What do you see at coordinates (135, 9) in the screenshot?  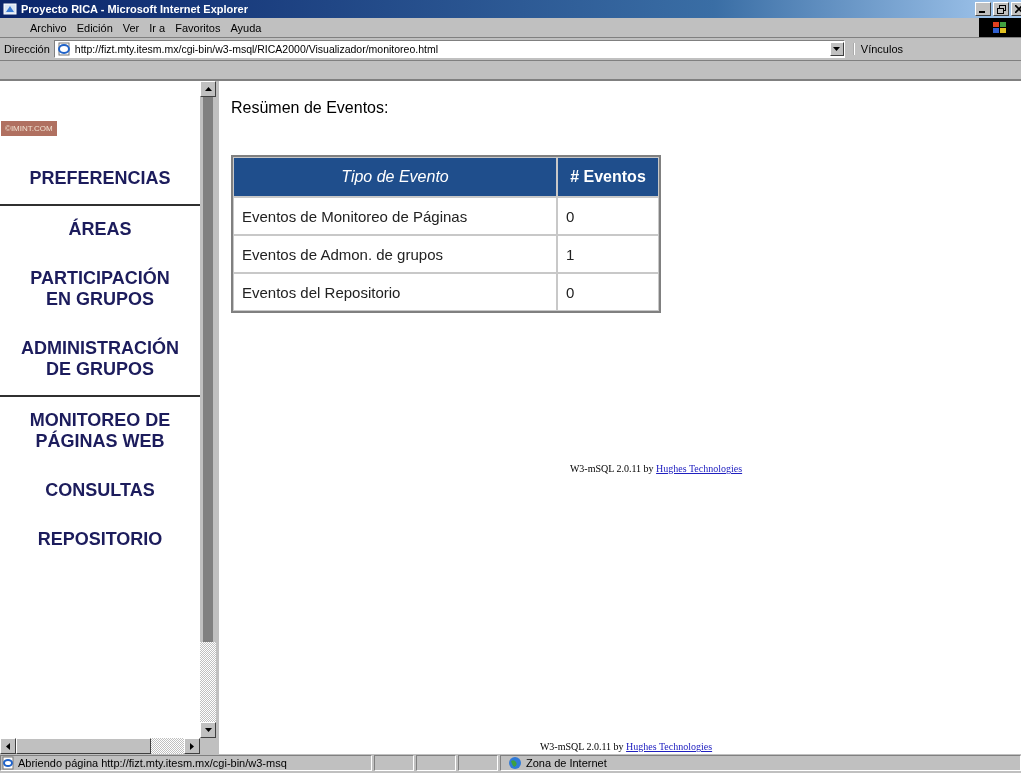 I see `window-title: Proyecto RICA - Microsoft Internet Explorer` at bounding box center [135, 9].